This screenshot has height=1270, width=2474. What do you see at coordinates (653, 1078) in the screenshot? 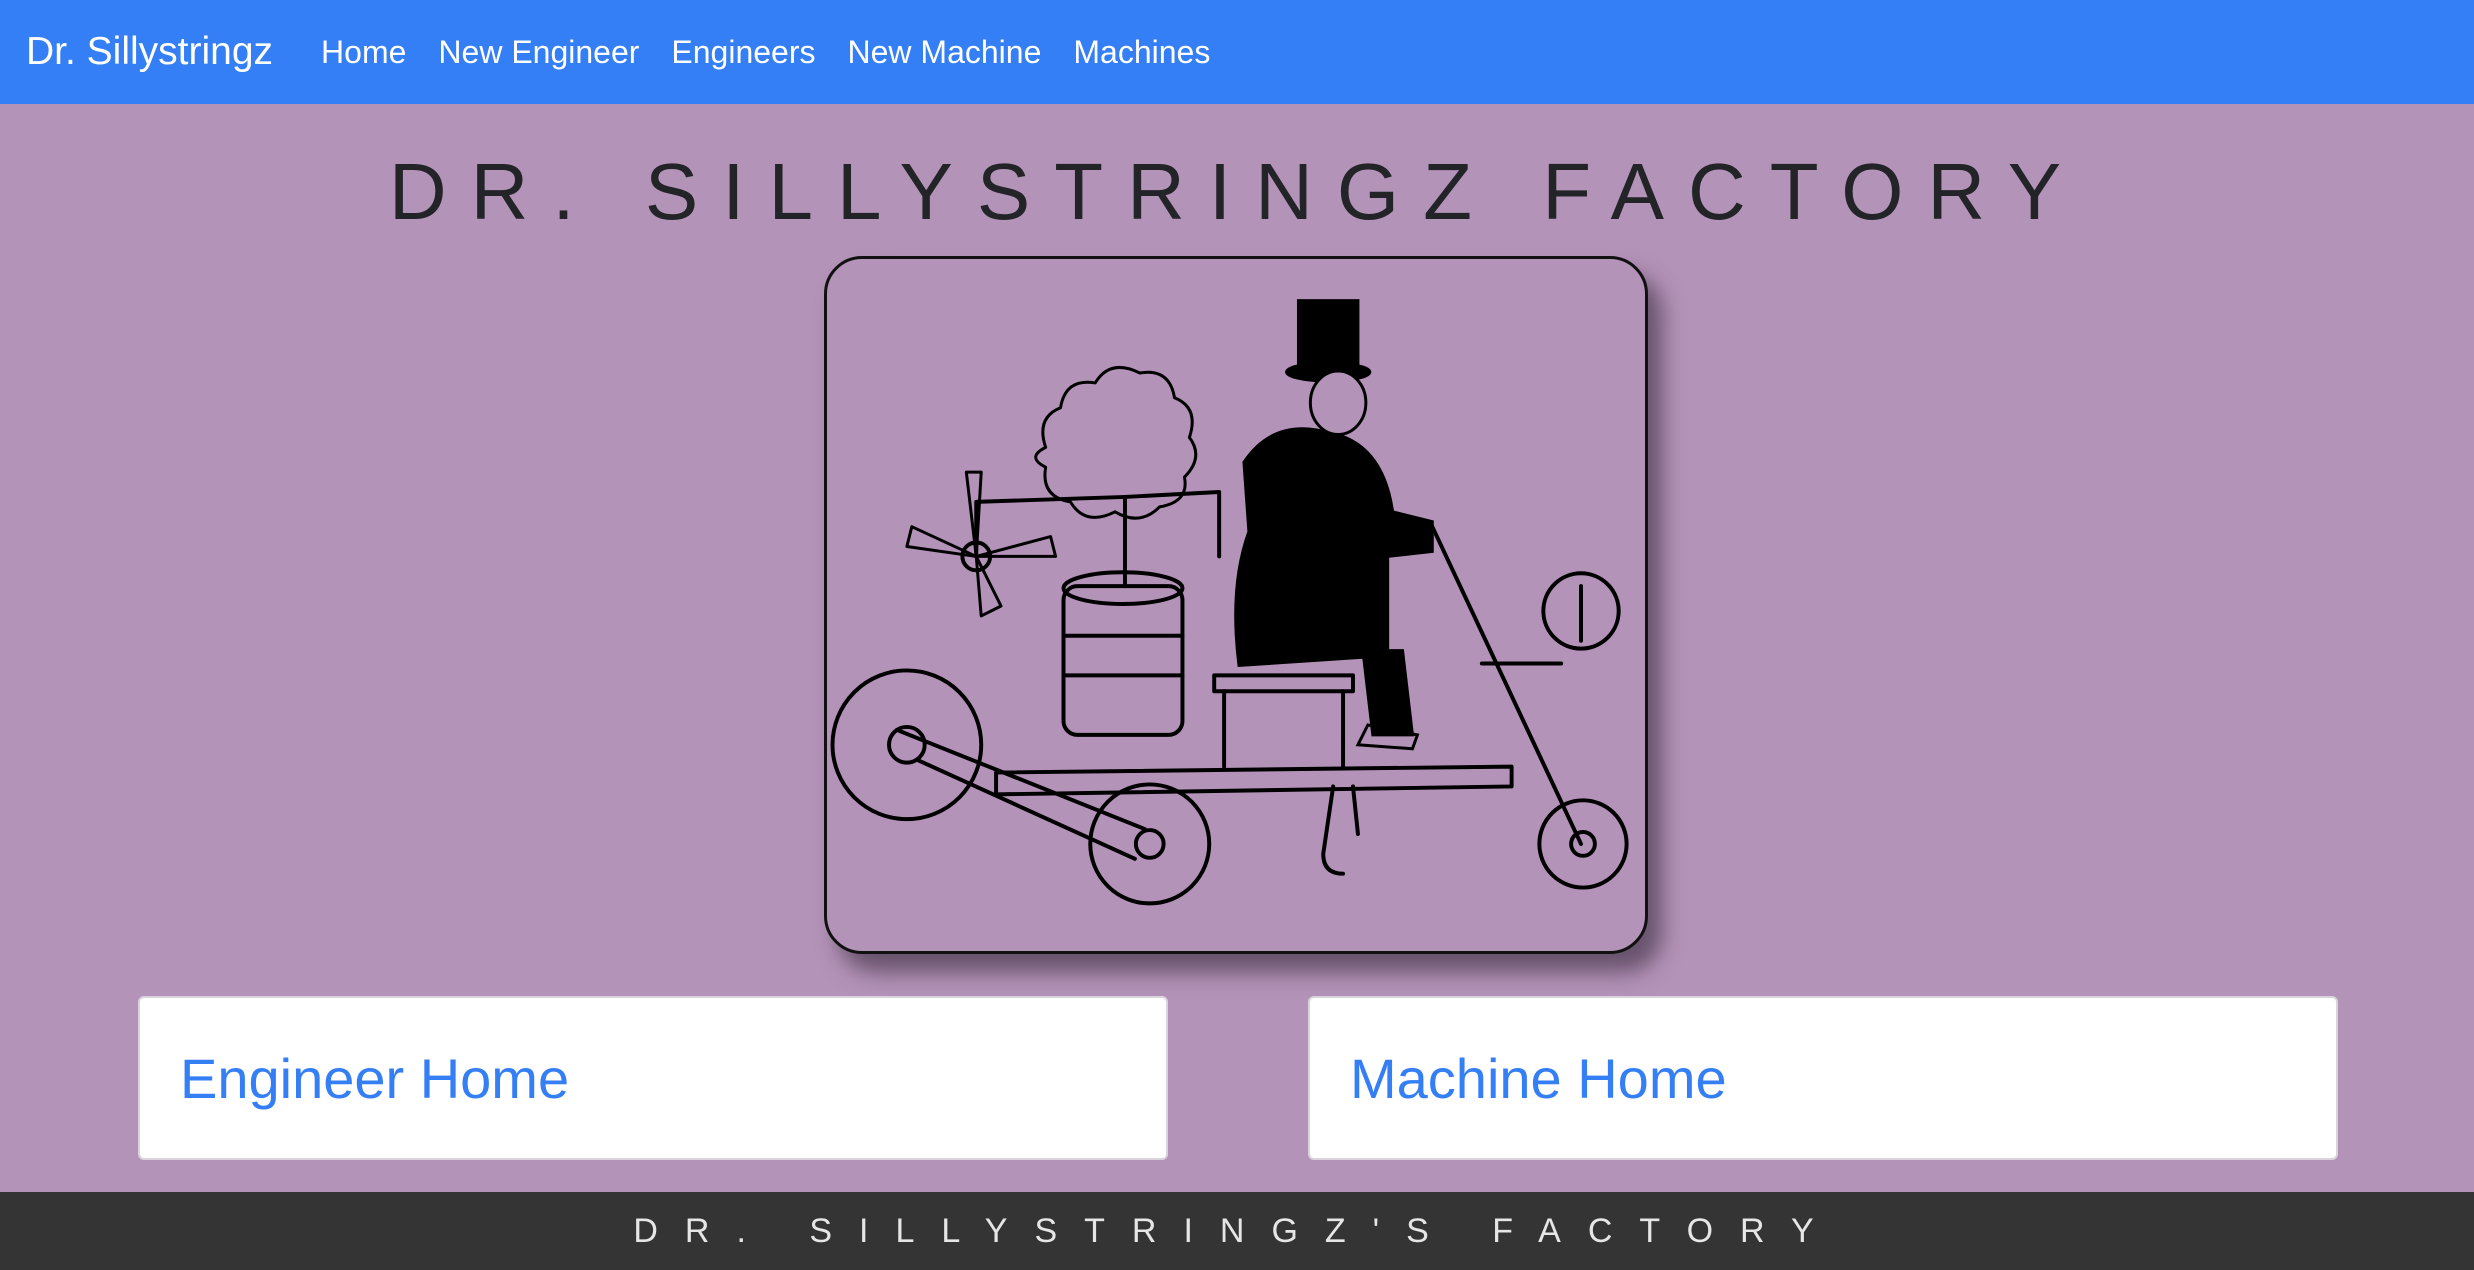
I see `engineer-home-card: Engineer Home` at bounding box center [653, 1078].